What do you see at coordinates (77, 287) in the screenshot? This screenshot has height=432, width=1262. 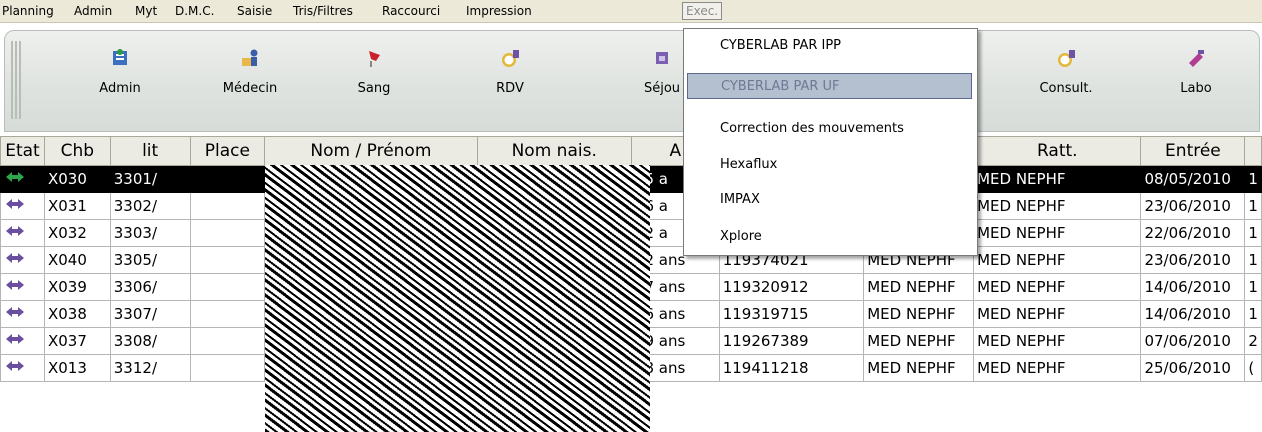 I see `table-cell: X039` at bounding box center [77, 287].